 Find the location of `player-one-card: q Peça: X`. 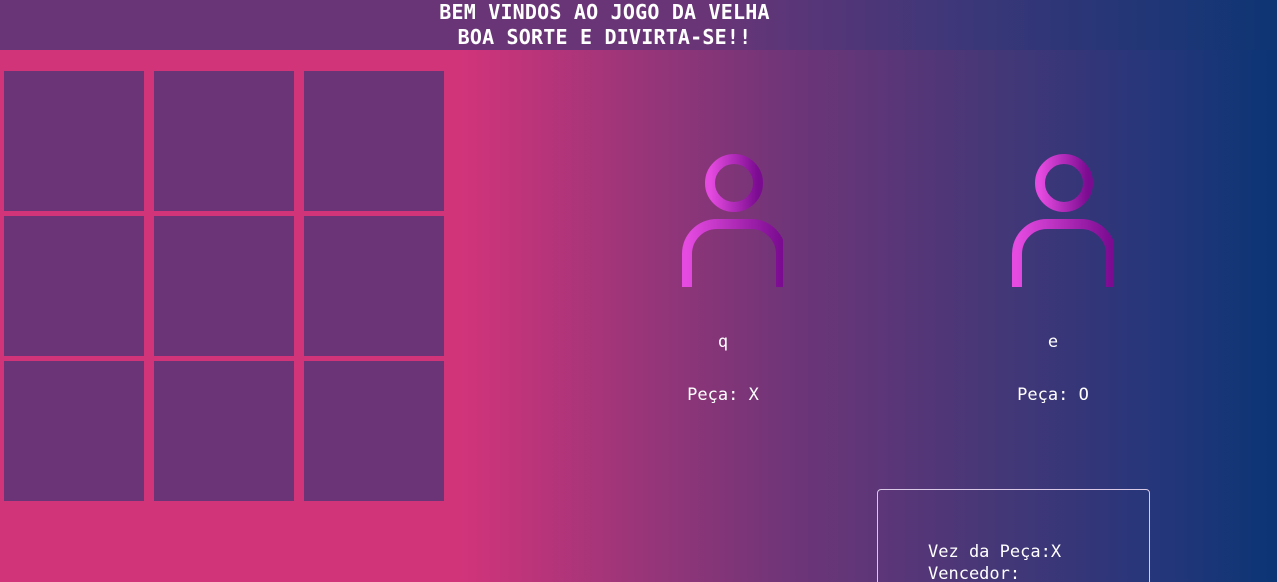

player-one-card: q Peça: X is located at coordinates (723, 277).